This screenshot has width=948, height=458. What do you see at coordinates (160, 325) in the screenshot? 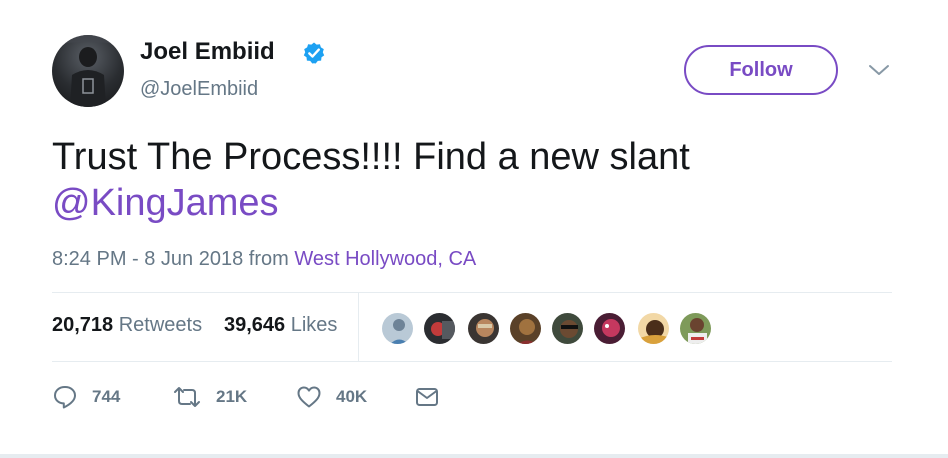
I see `retweets-label: Retweets` at bounding box center [160, 325].